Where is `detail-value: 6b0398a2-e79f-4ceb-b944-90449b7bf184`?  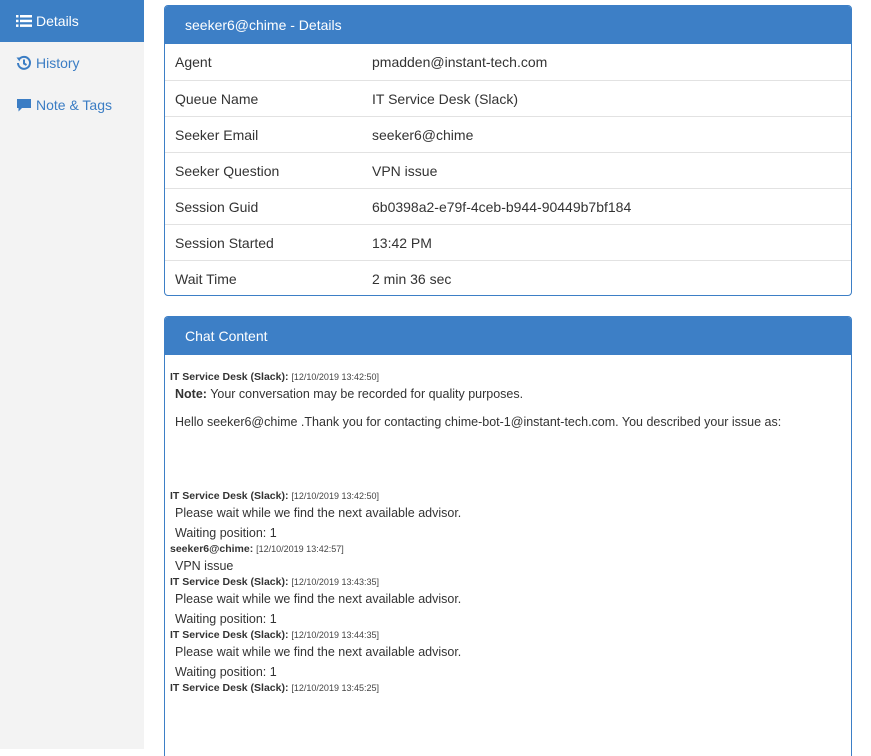
detail-value: 6b0398a2-e79f-4ceb-b944-90449b7bf184 is located at coordinates (502, 206).